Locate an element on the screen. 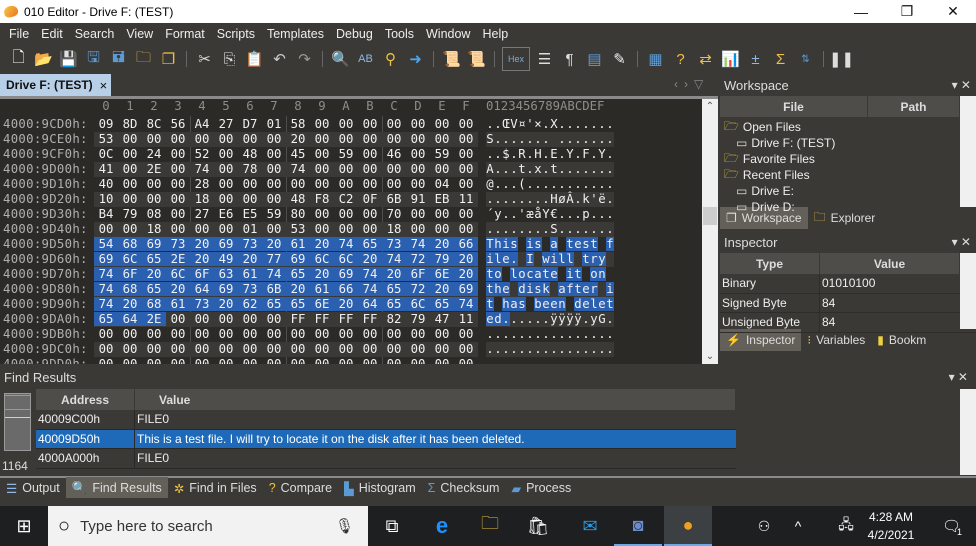  hex-byte: B4 is located at coordinates (106, 214).